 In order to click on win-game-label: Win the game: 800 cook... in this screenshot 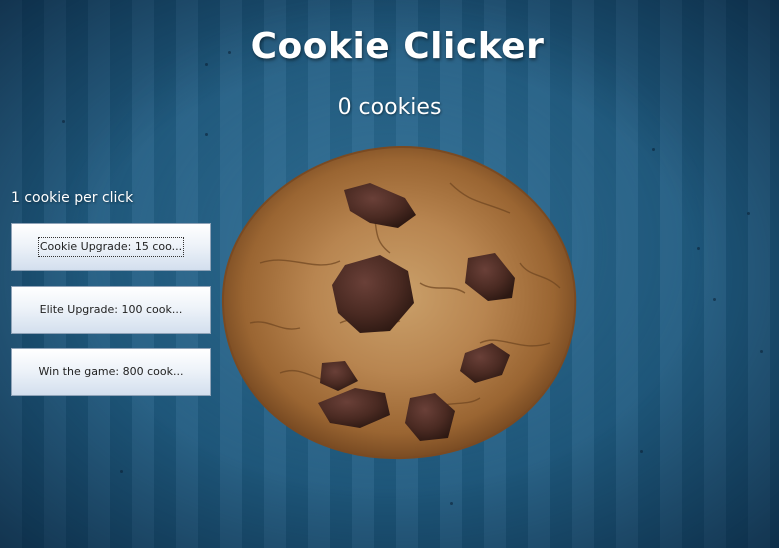, I will do `click(111, 371)`.